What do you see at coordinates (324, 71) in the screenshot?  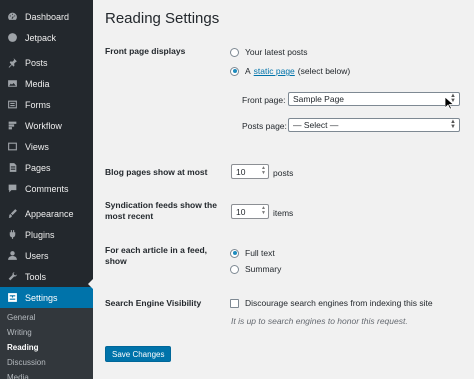 I see `radio-label-suffix: (select below)` at bounding box center [324, 71].